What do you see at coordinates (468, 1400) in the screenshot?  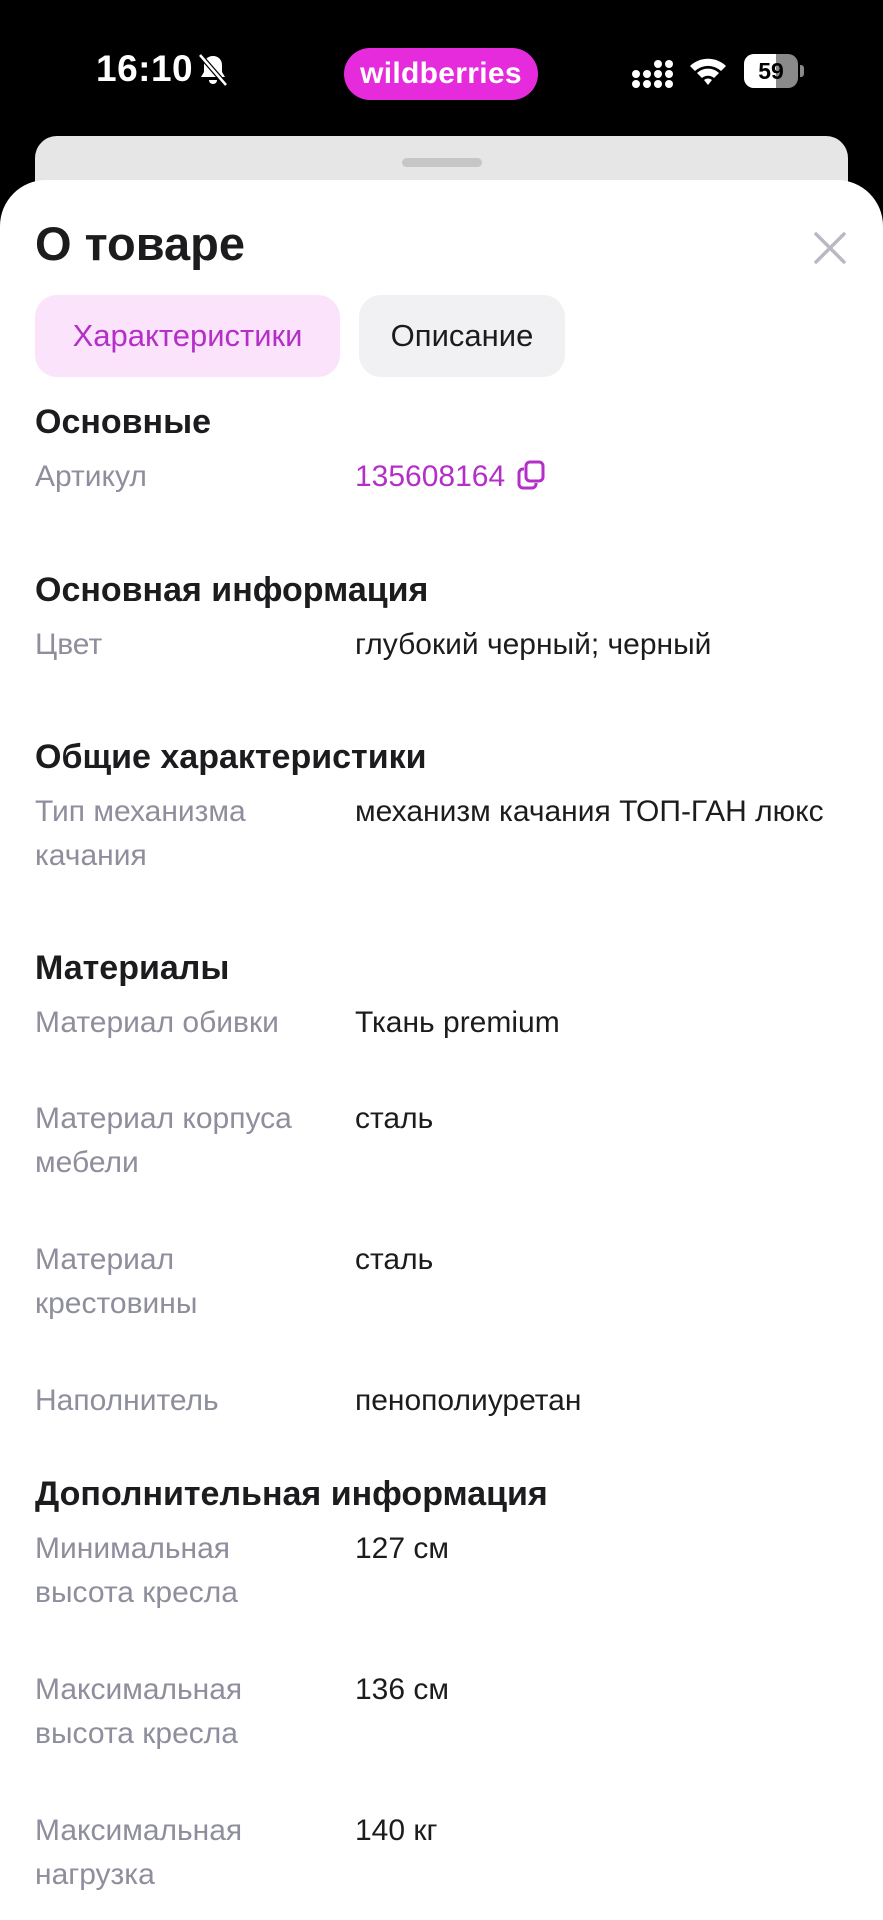 I see `row-value-filler: пенополиуретан` at bounding box center [468, 1400].